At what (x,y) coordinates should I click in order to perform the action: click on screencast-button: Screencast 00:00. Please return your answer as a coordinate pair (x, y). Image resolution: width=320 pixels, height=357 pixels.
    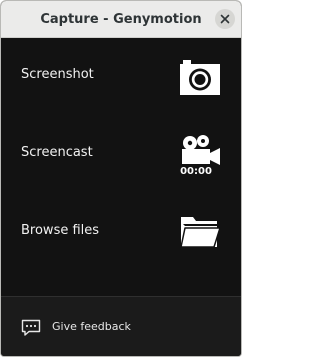
    Looking at the image, I should click on (121, 153).